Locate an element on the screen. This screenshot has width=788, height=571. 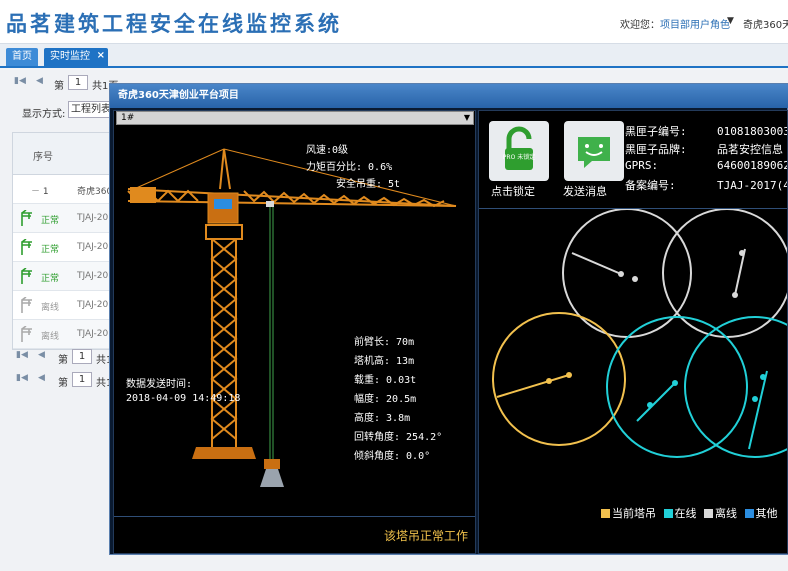
display-mode-label: 显示方式: is located at coordinates (44, 114).